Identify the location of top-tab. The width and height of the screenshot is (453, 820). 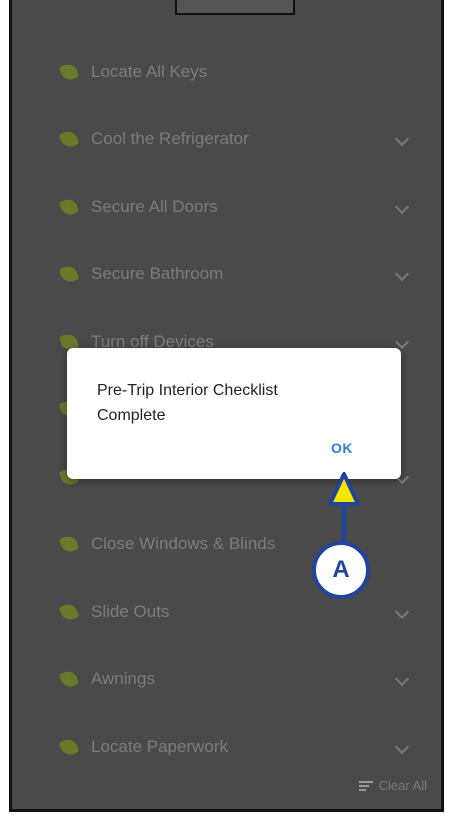
(235, 7).